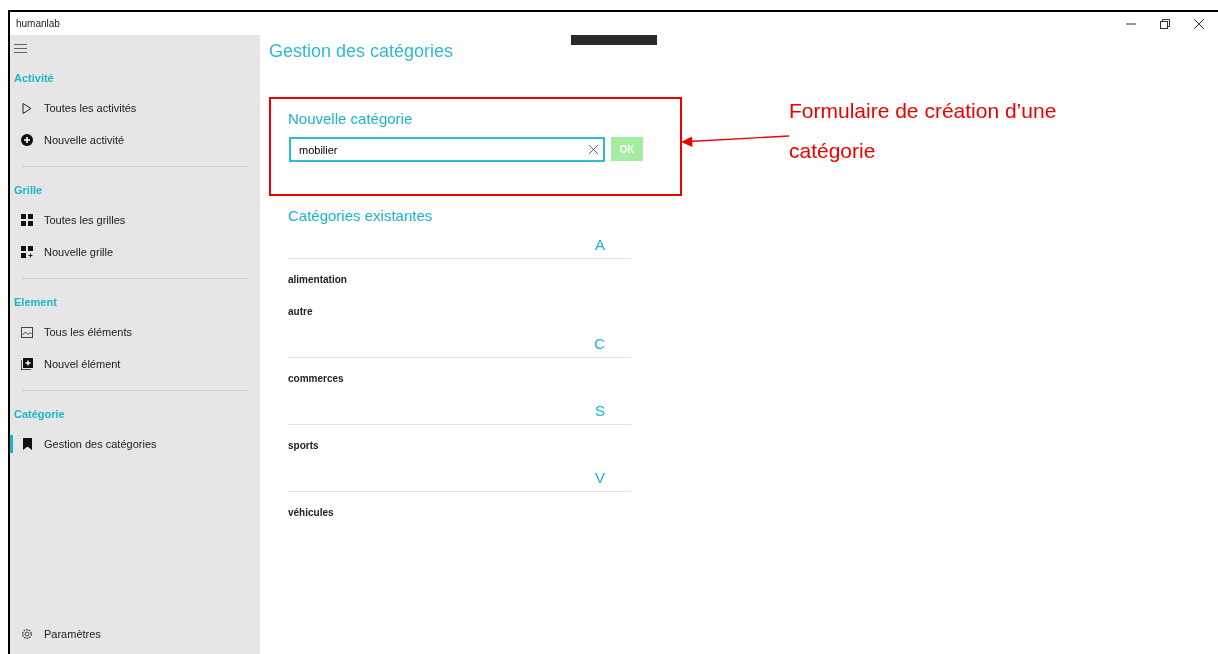 Image resolution: width=1218 pixels, height=654 pixels. I want to click on settings-item: Paramètres, so click(135, 634).